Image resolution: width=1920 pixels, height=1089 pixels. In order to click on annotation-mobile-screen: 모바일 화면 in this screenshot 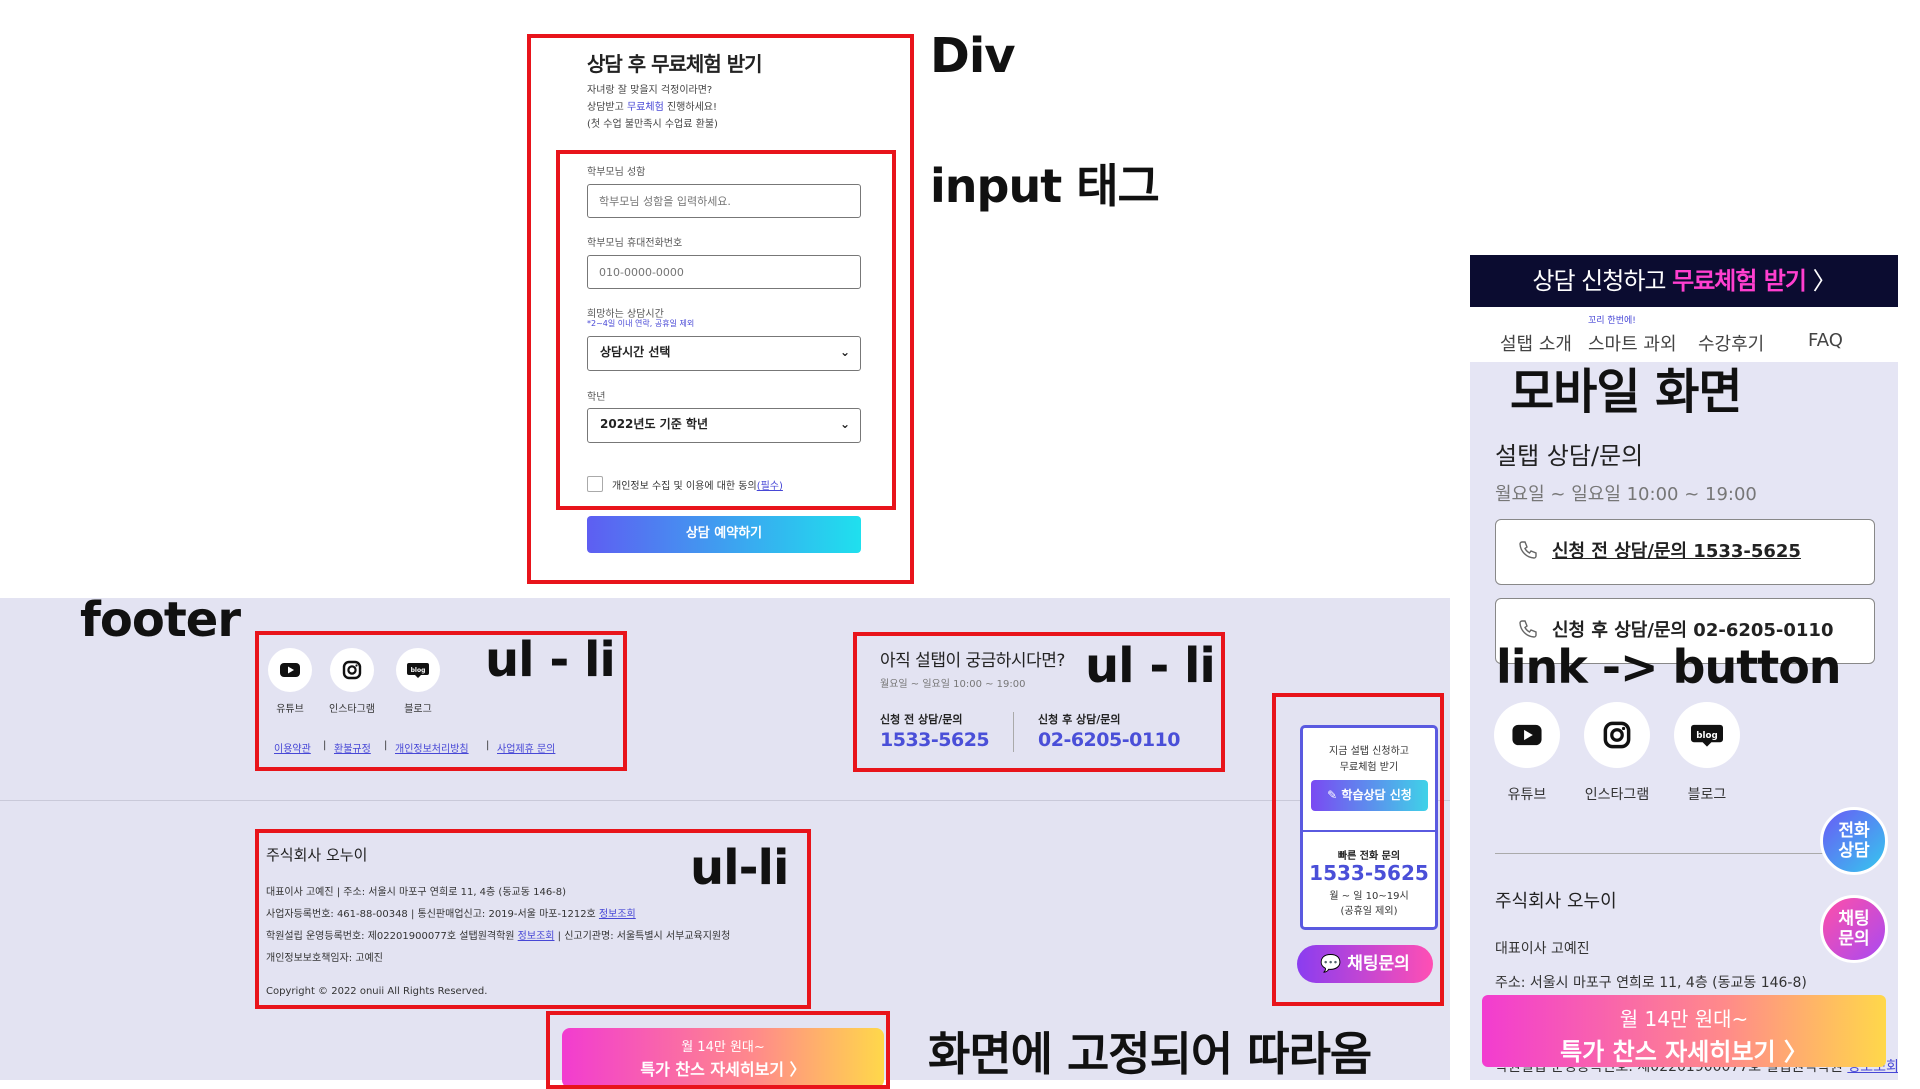, I will do `click(1626, 392)`.